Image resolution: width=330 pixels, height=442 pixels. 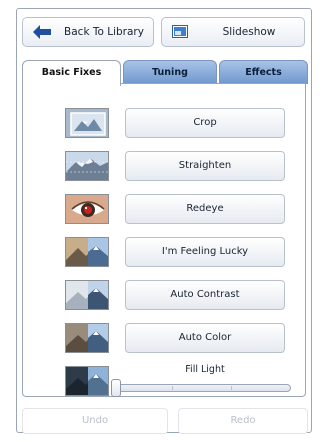 I want to click on slideshow-label: Slideshow, so click(x=249, y=32).